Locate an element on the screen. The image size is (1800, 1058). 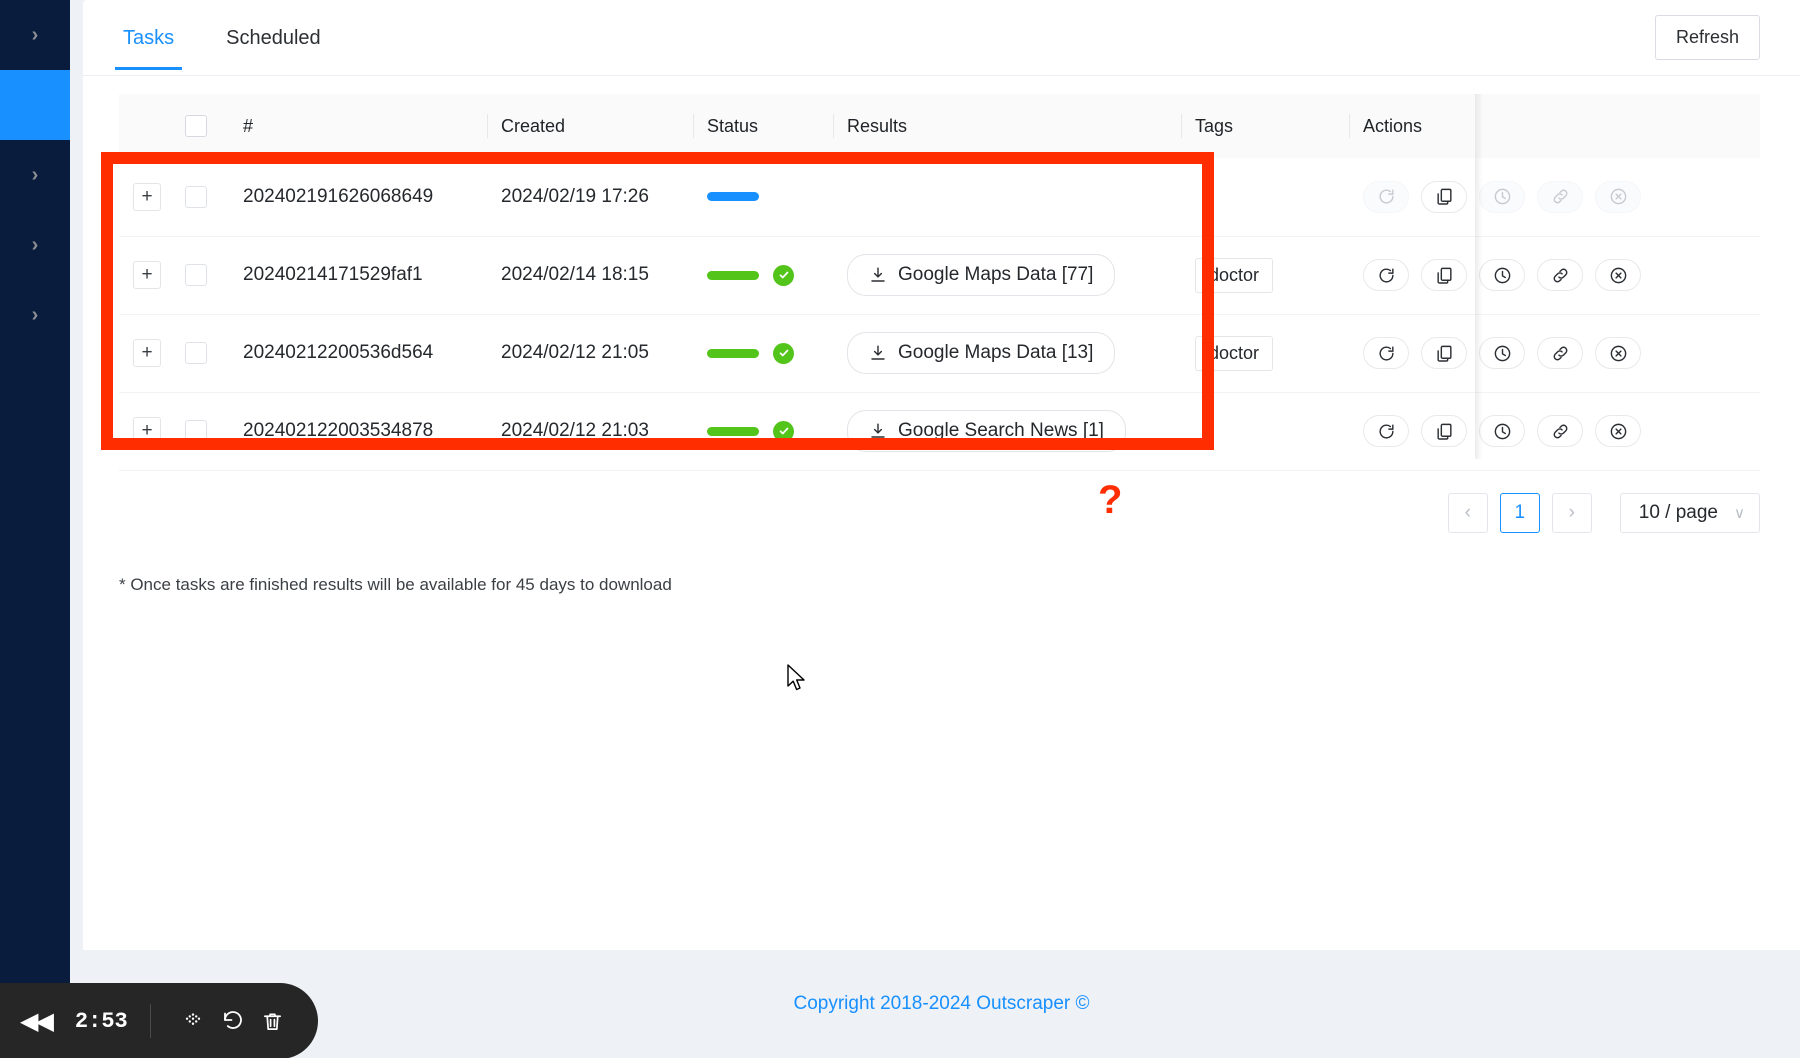
sidebar-item-4: › is located at coordinates (35, 245).